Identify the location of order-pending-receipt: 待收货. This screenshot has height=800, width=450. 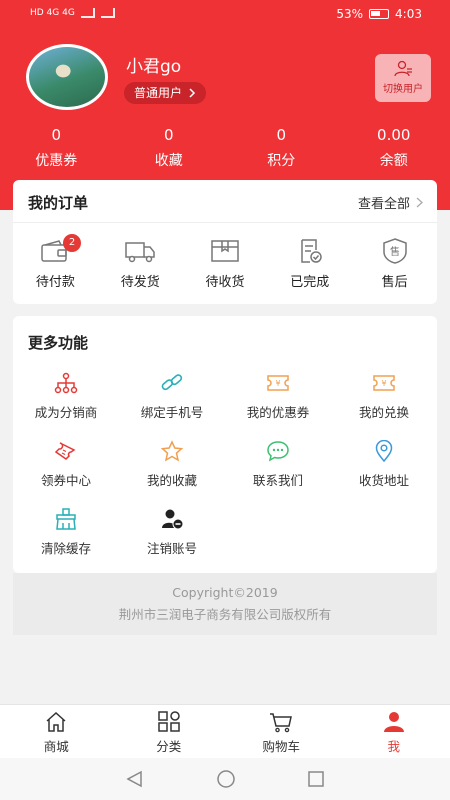
(225, 264).